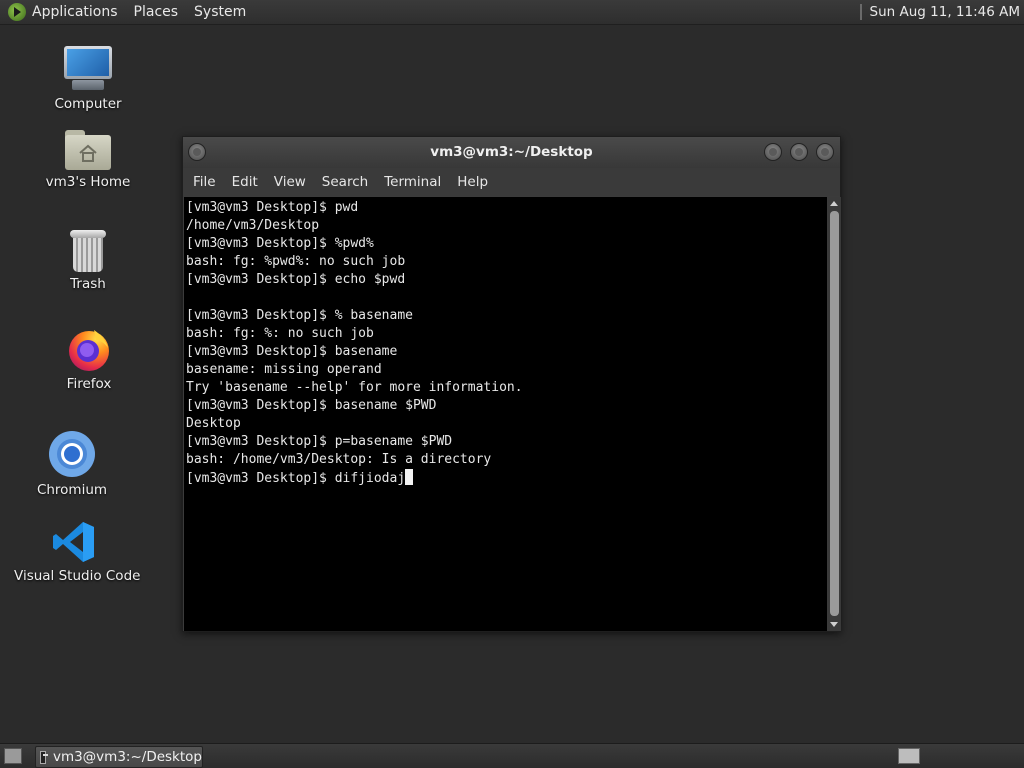 The image size is (1024, 768). Describe the element at coordinates (412, 182) in the screenshot. I see `menu-terminal: Terminal` at that location.